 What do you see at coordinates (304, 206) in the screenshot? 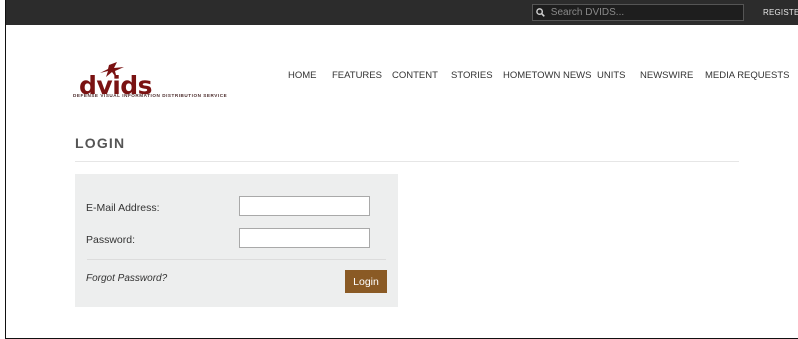
I see `email-field` at bounding box center [304, 206].